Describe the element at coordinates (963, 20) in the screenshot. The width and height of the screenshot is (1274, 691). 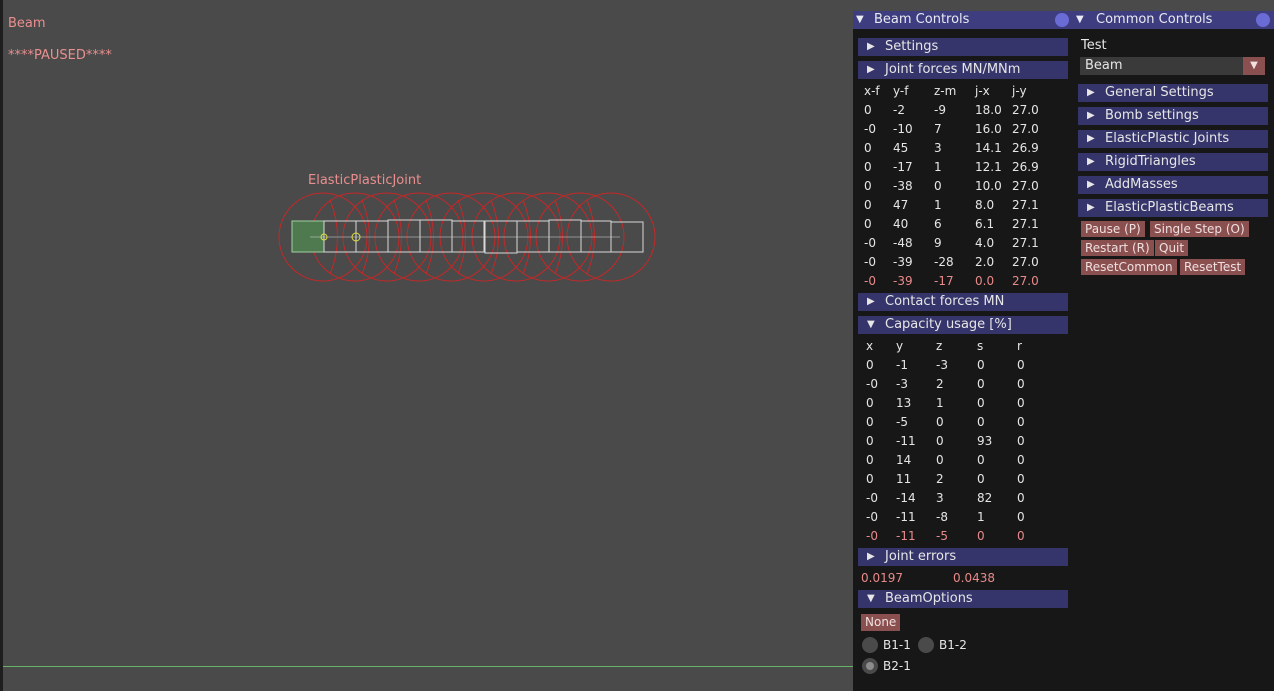
I see `beam-controls-titlebar: ▼ Beam Controls` at that location.